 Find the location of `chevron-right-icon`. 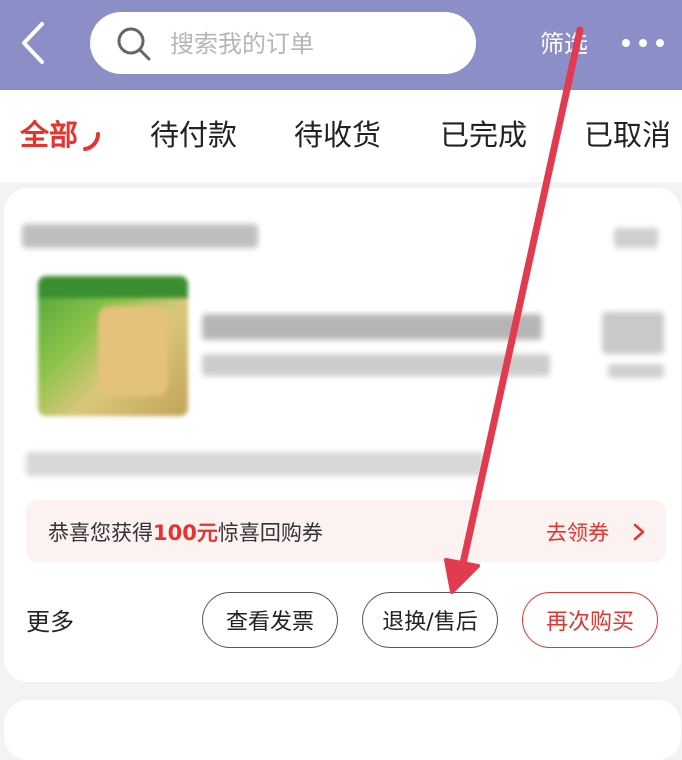

chevron-right-icon is located at coordinates (639, 532).